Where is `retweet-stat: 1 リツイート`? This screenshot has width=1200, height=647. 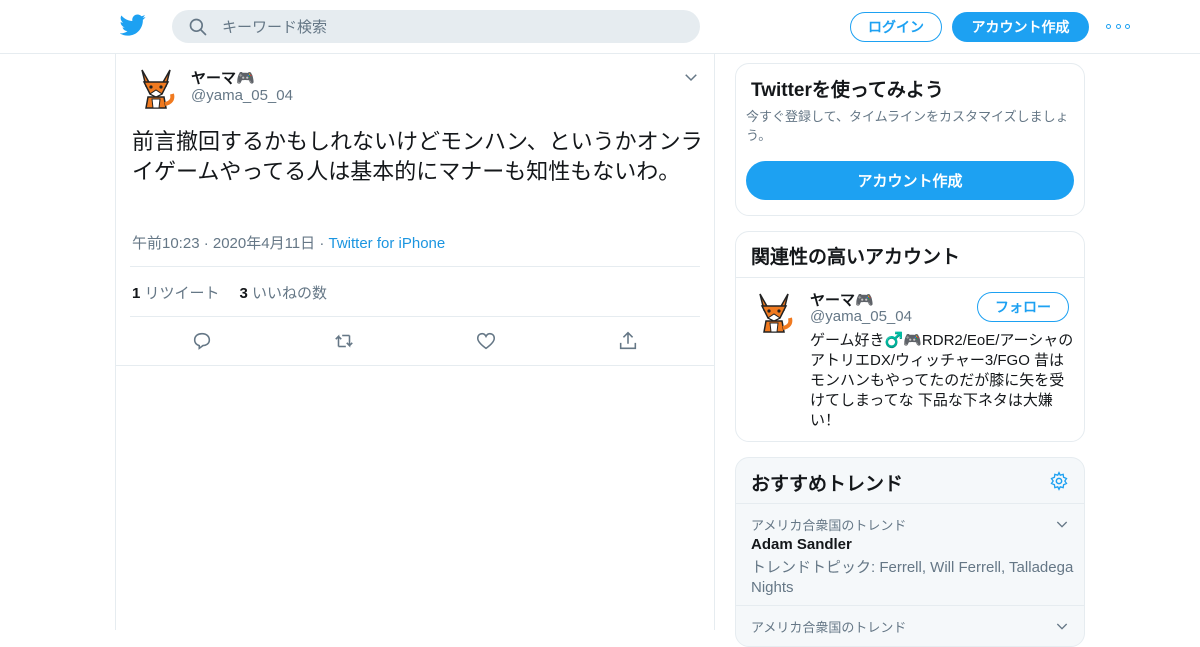
retweet-stat: 1 リツイート is located at coordinates (176, 292).